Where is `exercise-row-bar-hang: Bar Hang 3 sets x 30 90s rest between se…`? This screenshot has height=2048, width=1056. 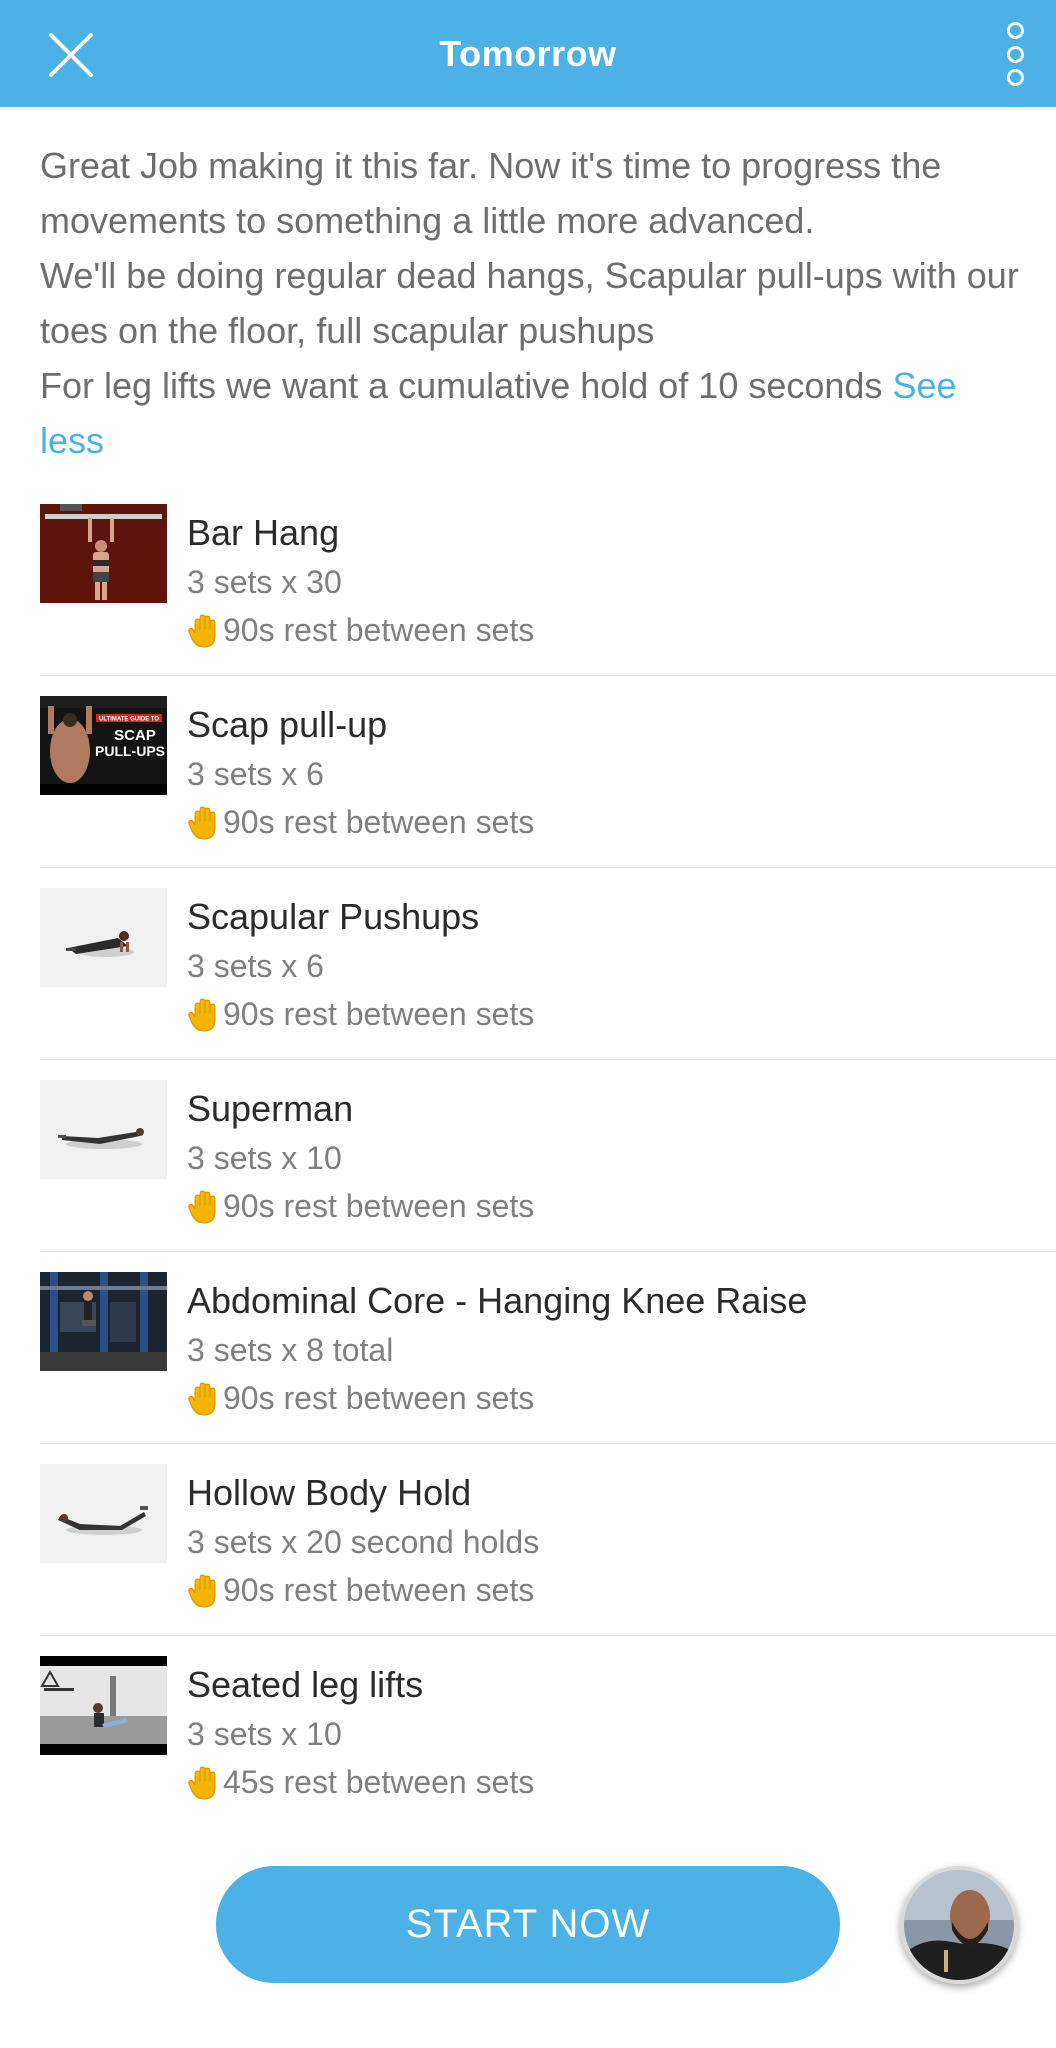 exercise-row-bar-hang: Bar Hang 3 sets x 30 90s rest between se… is located at coordinates (548, 580).